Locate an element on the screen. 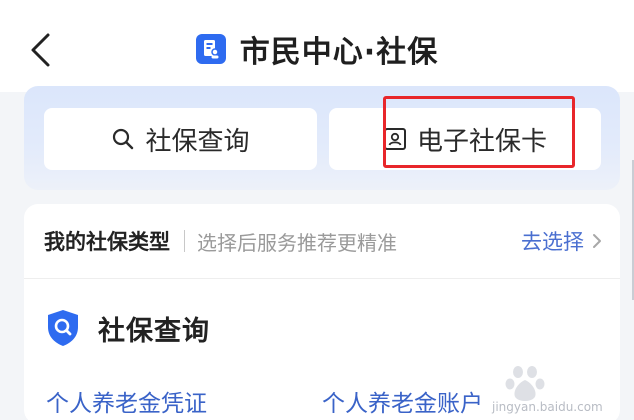  citizen-center-icon is located at coordinates (210, 49).